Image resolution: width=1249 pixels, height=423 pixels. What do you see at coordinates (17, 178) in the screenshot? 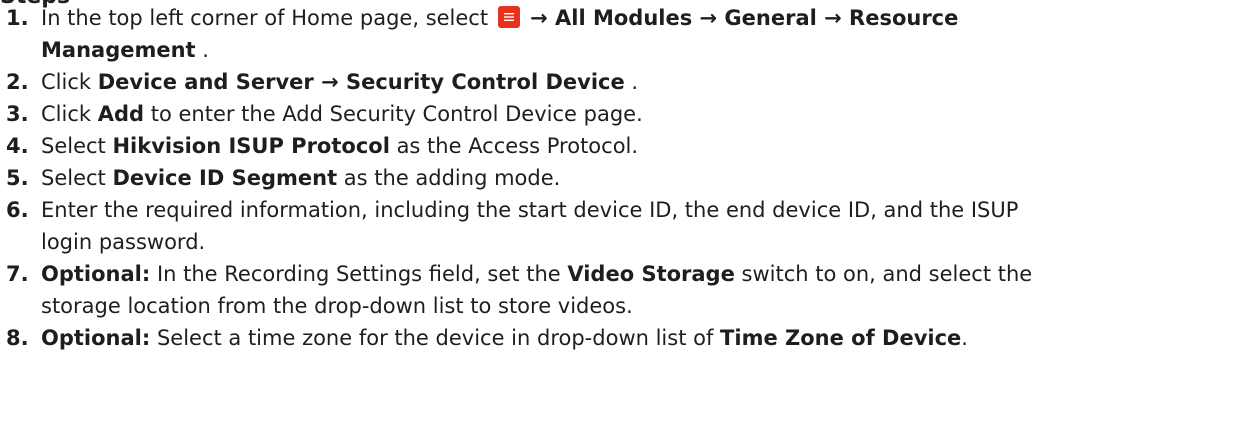
I see `step-number: 5.` at bounding box center [17, 178].